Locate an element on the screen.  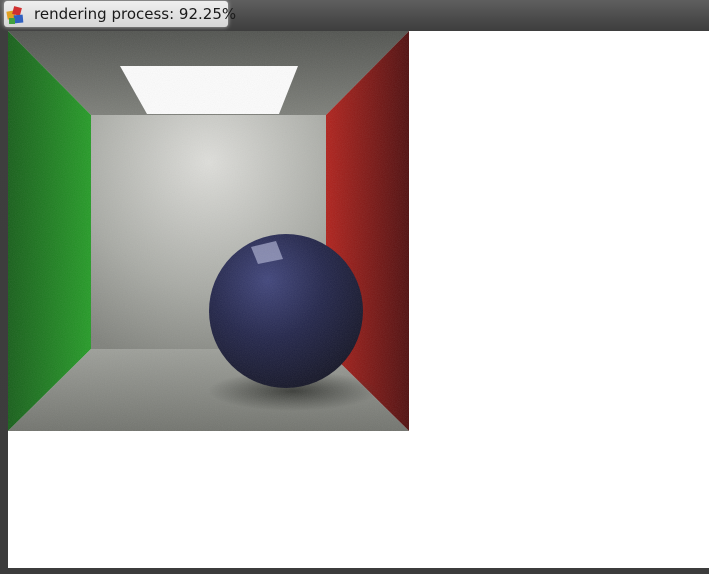
window-title: rendering process: 92.25% is located at coordinates (135, 14).